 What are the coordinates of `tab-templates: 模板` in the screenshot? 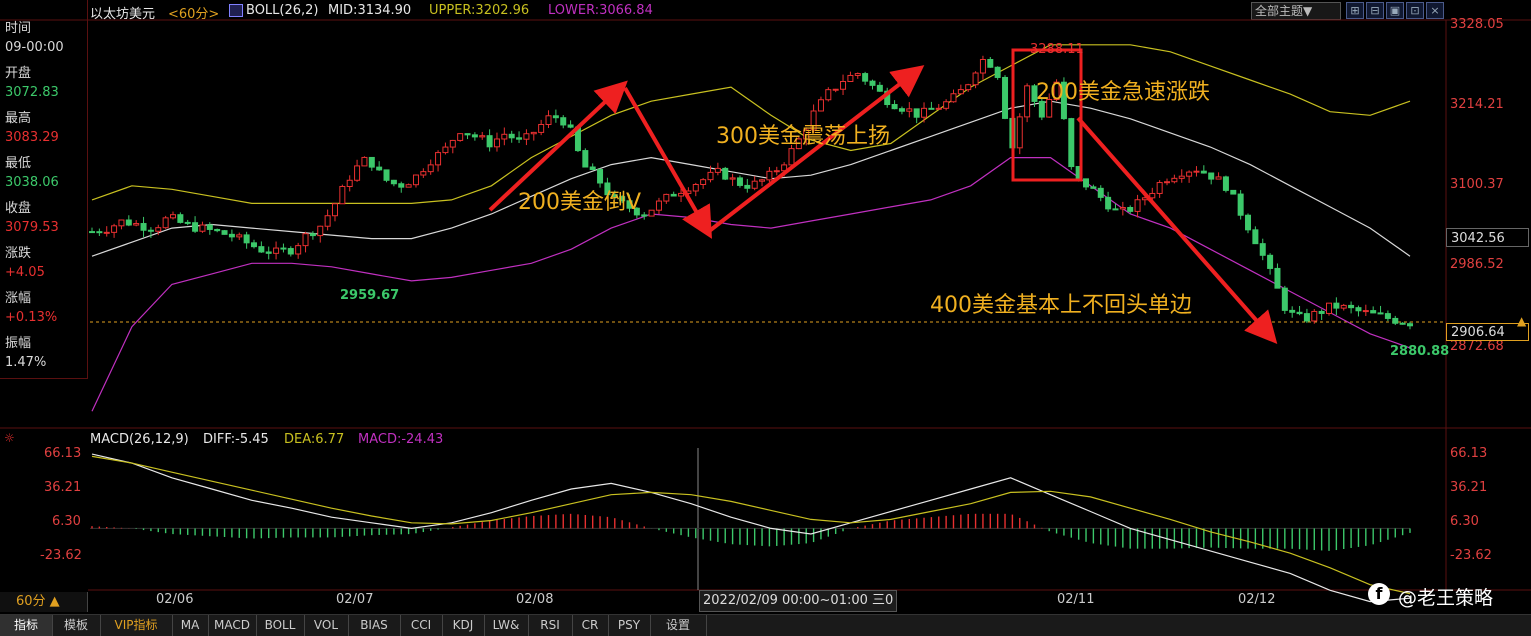 It's located at (76, 625).